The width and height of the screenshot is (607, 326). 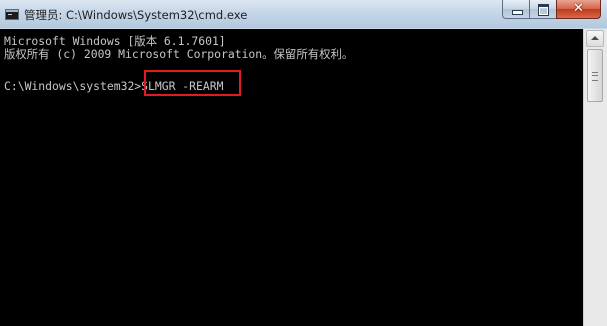 I want to click on caption-buttons: ✕, so click(x=551, y=10).